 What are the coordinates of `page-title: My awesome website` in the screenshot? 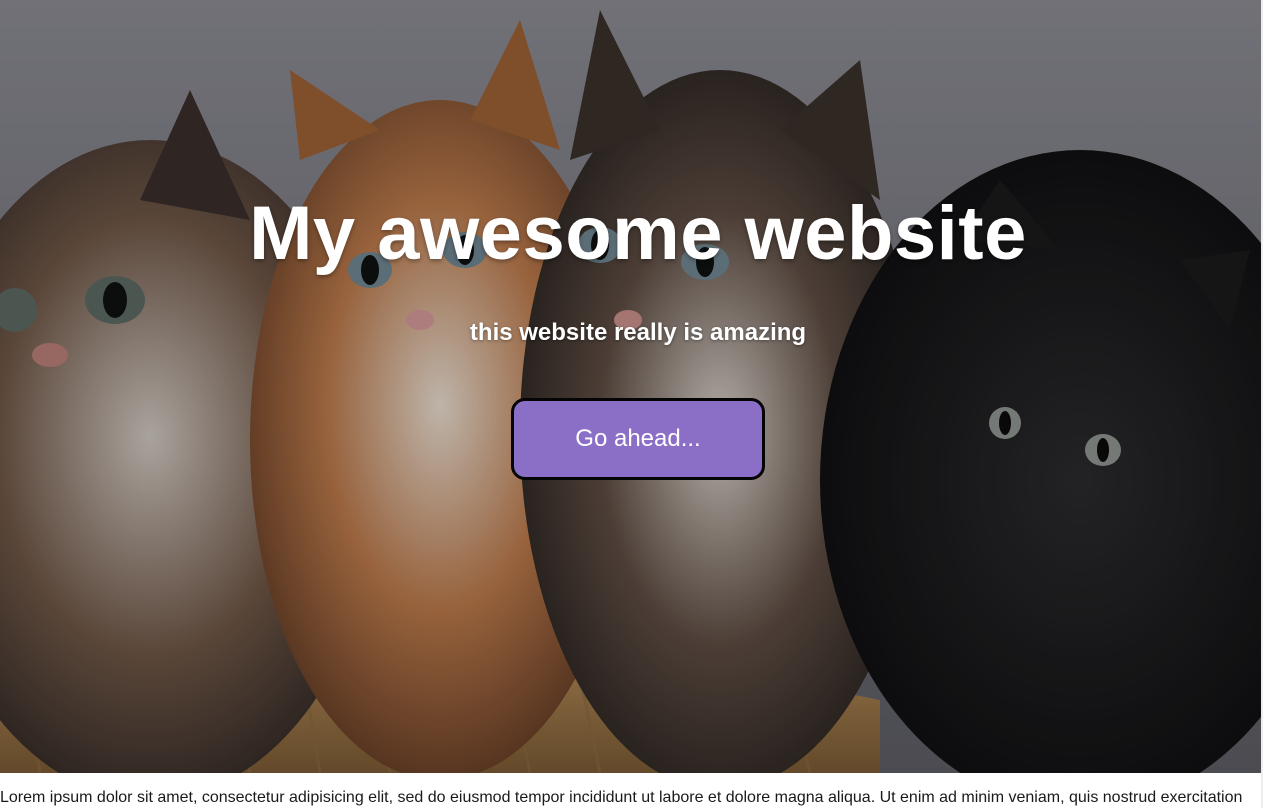 It's located at (638, 233).